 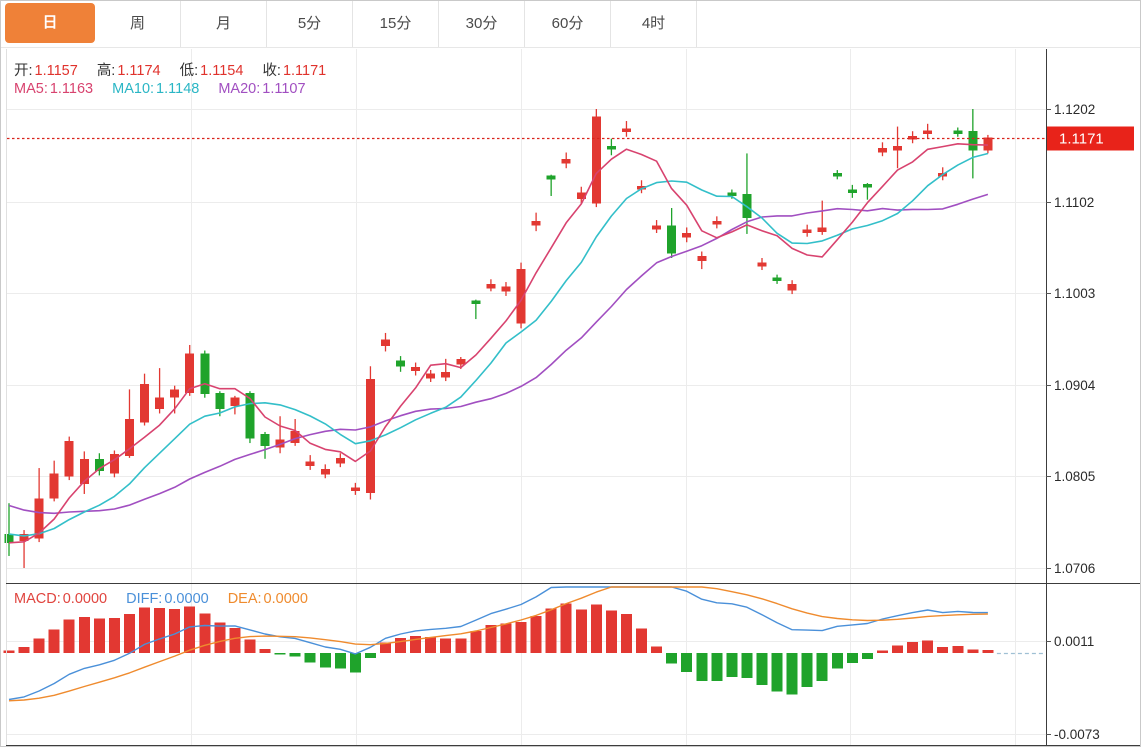 I want to click on last-price-badge-text: 1.1171, so click(x=1081, y=139).